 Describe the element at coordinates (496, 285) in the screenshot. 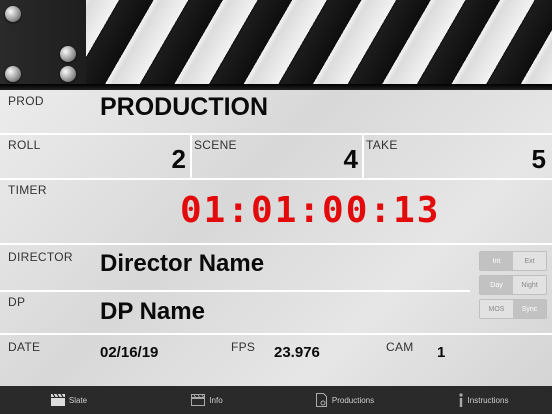

I see `day-option: Day` at that location.